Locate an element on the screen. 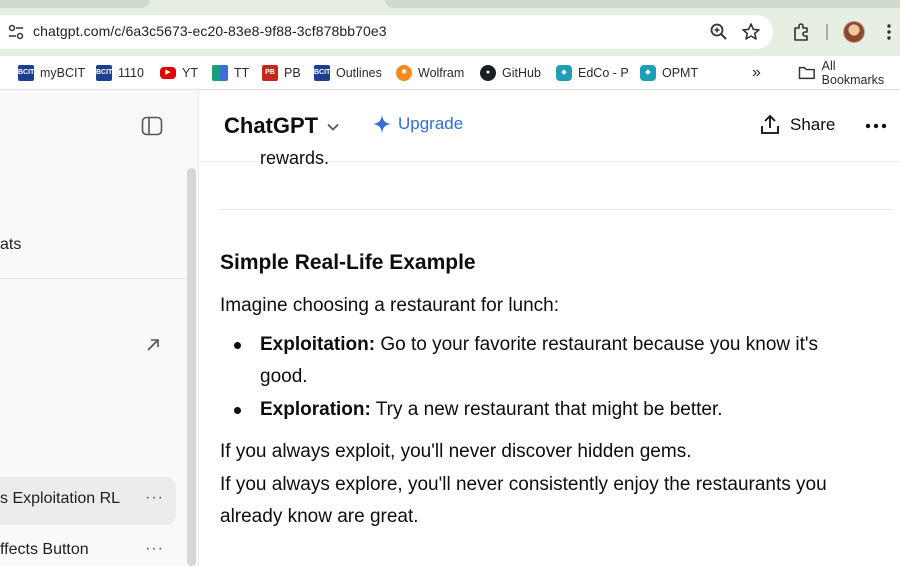 This screenshot has height=566, width=900. pb-icon: PB is located at coordinates (270, 73).